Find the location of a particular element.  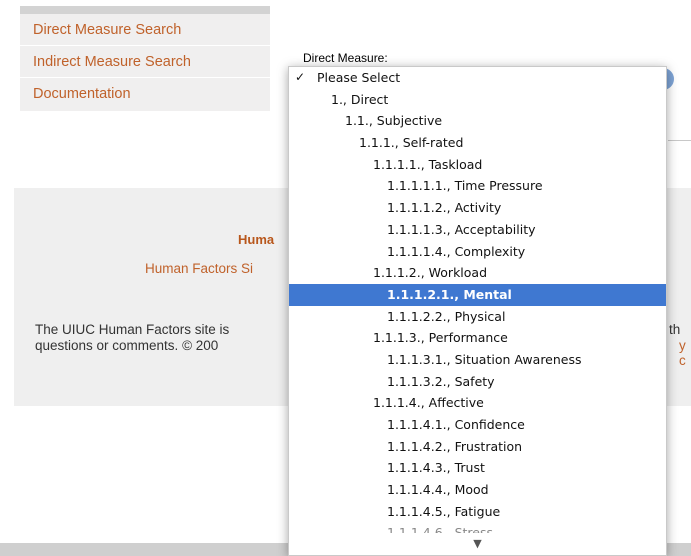

dropdown-option: 1.1.1.3., Performance is located at coordinates (477, 338).